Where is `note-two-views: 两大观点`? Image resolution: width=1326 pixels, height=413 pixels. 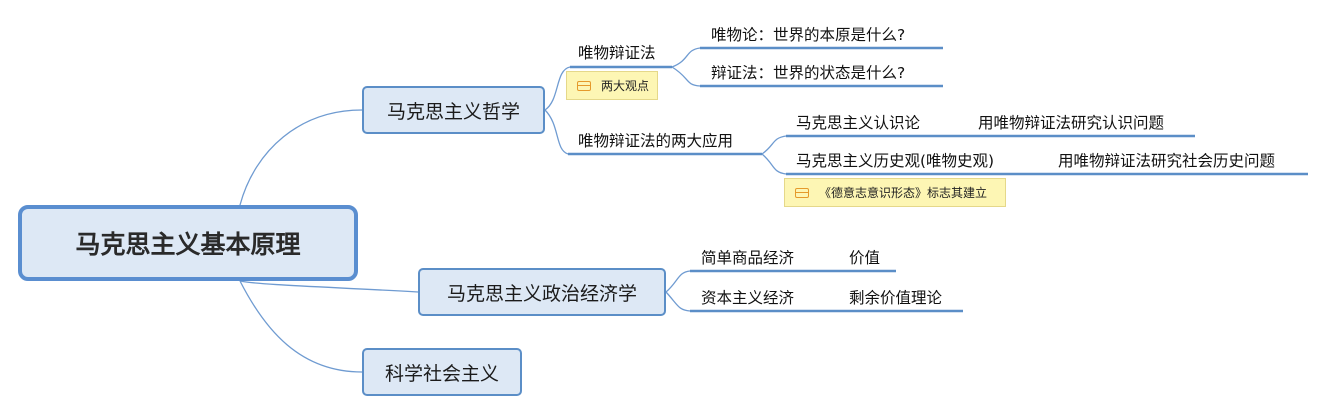
note-two-views: 两大观点 is located at coordinates (612, 85).